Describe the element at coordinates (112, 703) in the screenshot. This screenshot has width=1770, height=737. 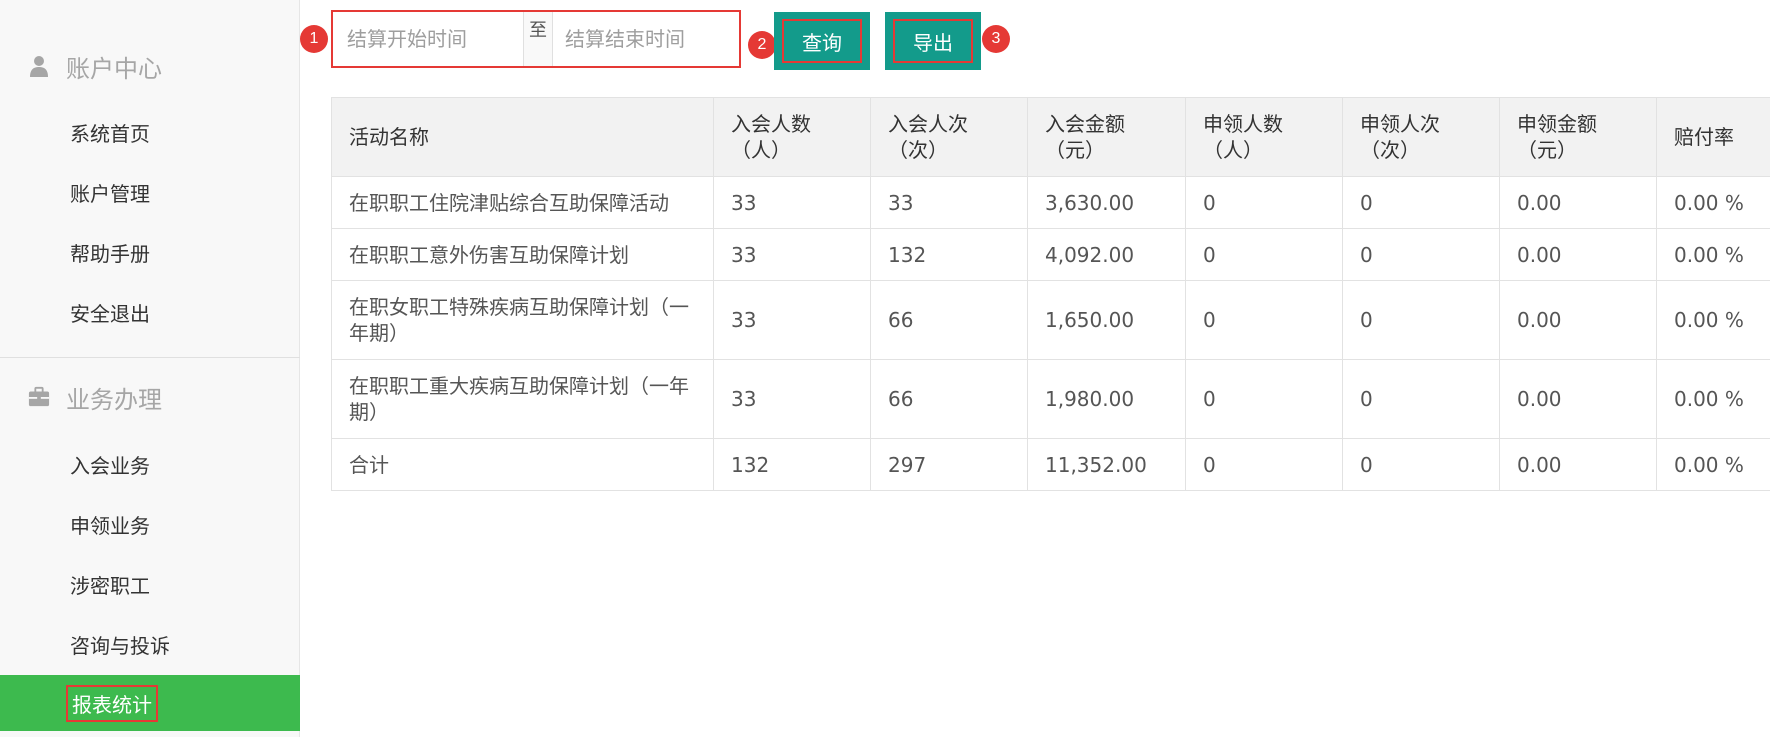
I see `sidebar-item-label: 报表统计` at that location.